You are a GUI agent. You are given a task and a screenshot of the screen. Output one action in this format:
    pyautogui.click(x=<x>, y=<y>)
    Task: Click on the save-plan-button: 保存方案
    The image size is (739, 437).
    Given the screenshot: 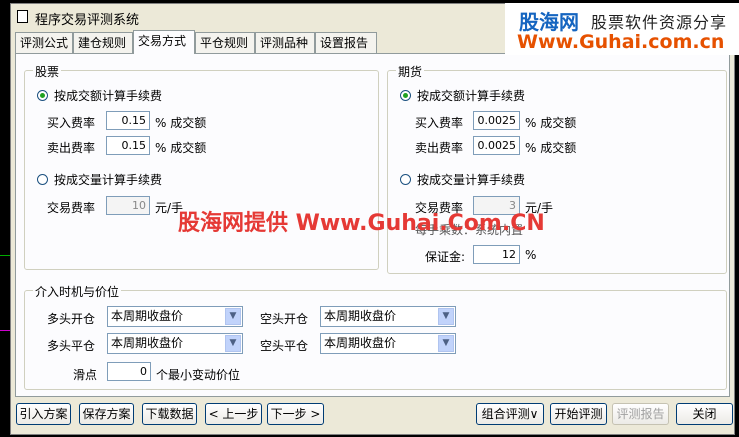 What is the action you would take?
    pyautogui.click(x=106, y=414)
    